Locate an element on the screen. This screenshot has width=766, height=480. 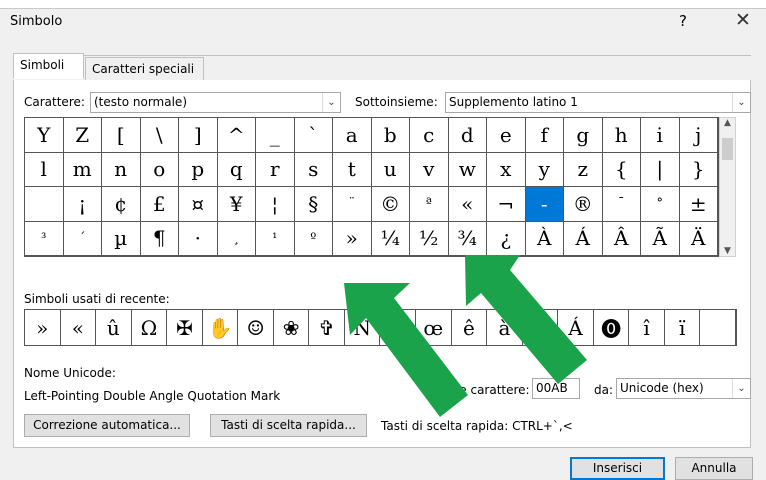
symbol-cell: p is located at coordinates (198, 169).